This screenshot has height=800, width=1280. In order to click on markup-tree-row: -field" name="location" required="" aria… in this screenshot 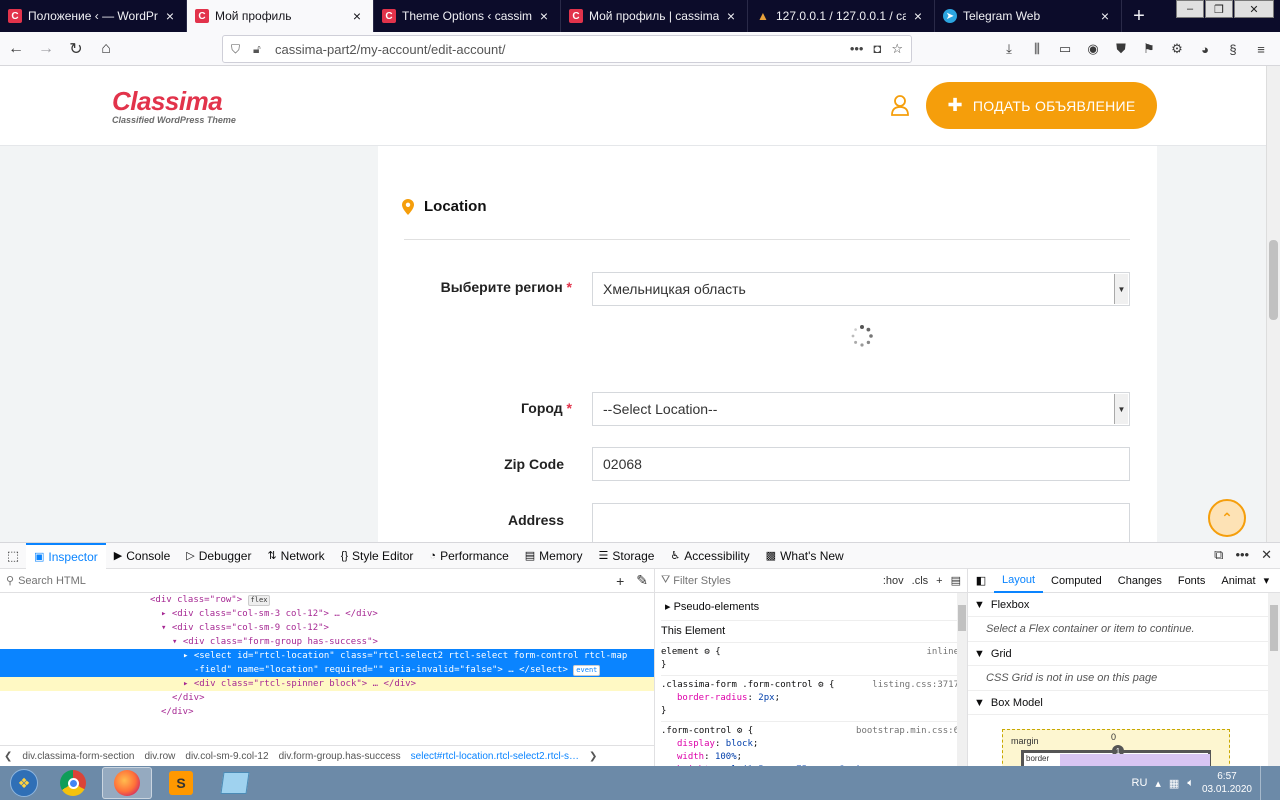, I will do `click(327, 670)`.